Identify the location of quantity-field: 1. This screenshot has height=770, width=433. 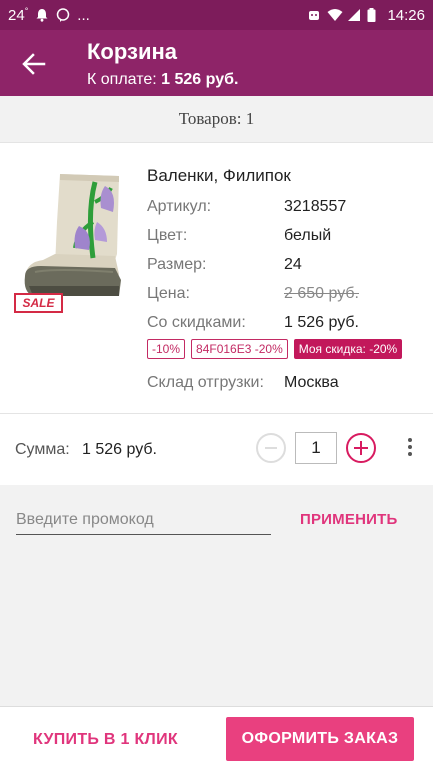
(316, 448).